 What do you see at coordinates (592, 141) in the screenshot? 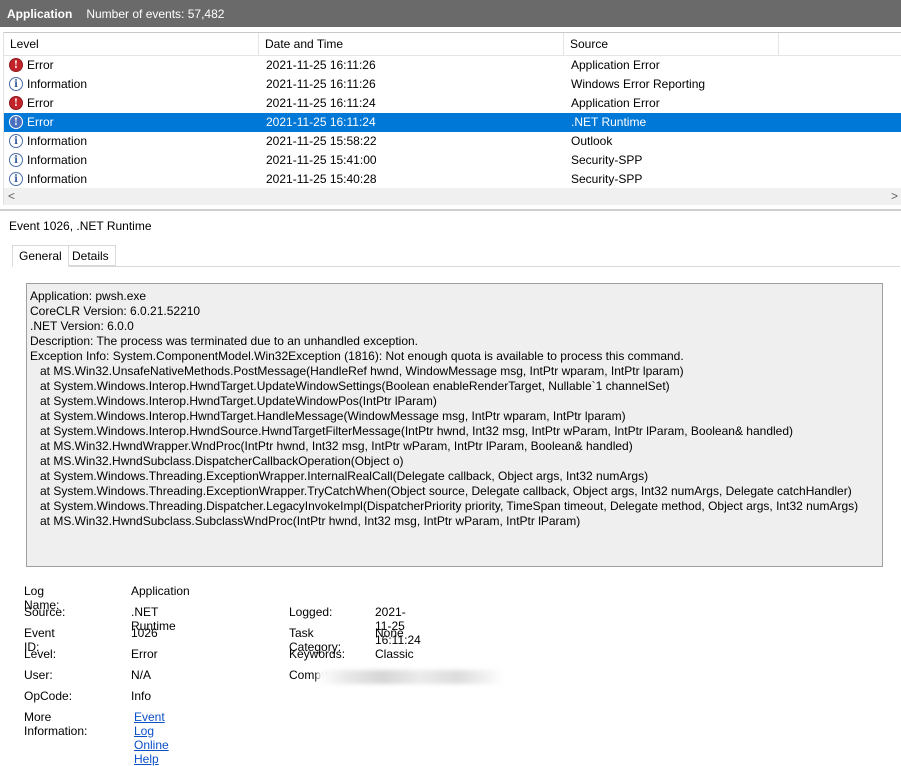
I see `event-source: Outlook` at bounding box center [592, 141].